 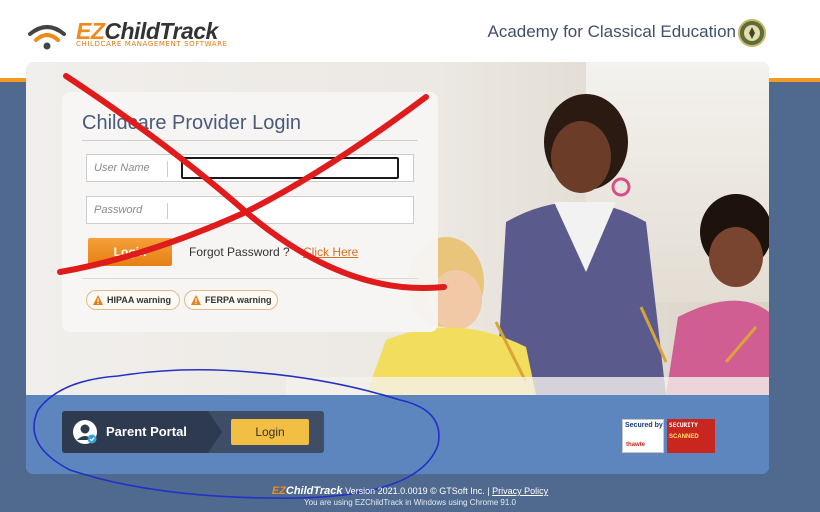 What do you see at coordinates (752, 33) in the screenshot?
I see `school-seal-icon` at bounding box center [752, 33].